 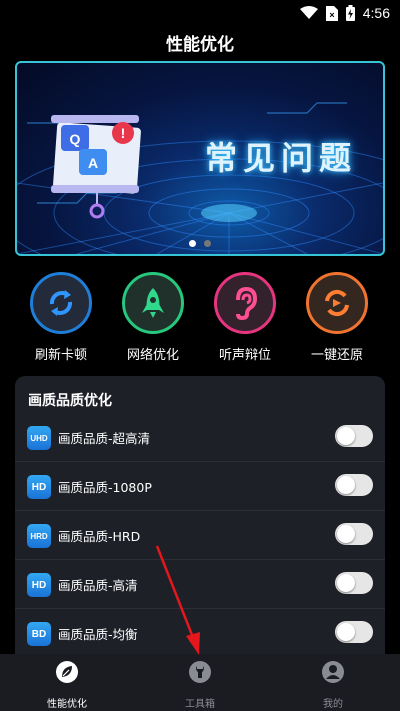 What do you see at coordinates (333, 672) in the screenshot?
I see `user-icon` at bounding box center [333, 672].